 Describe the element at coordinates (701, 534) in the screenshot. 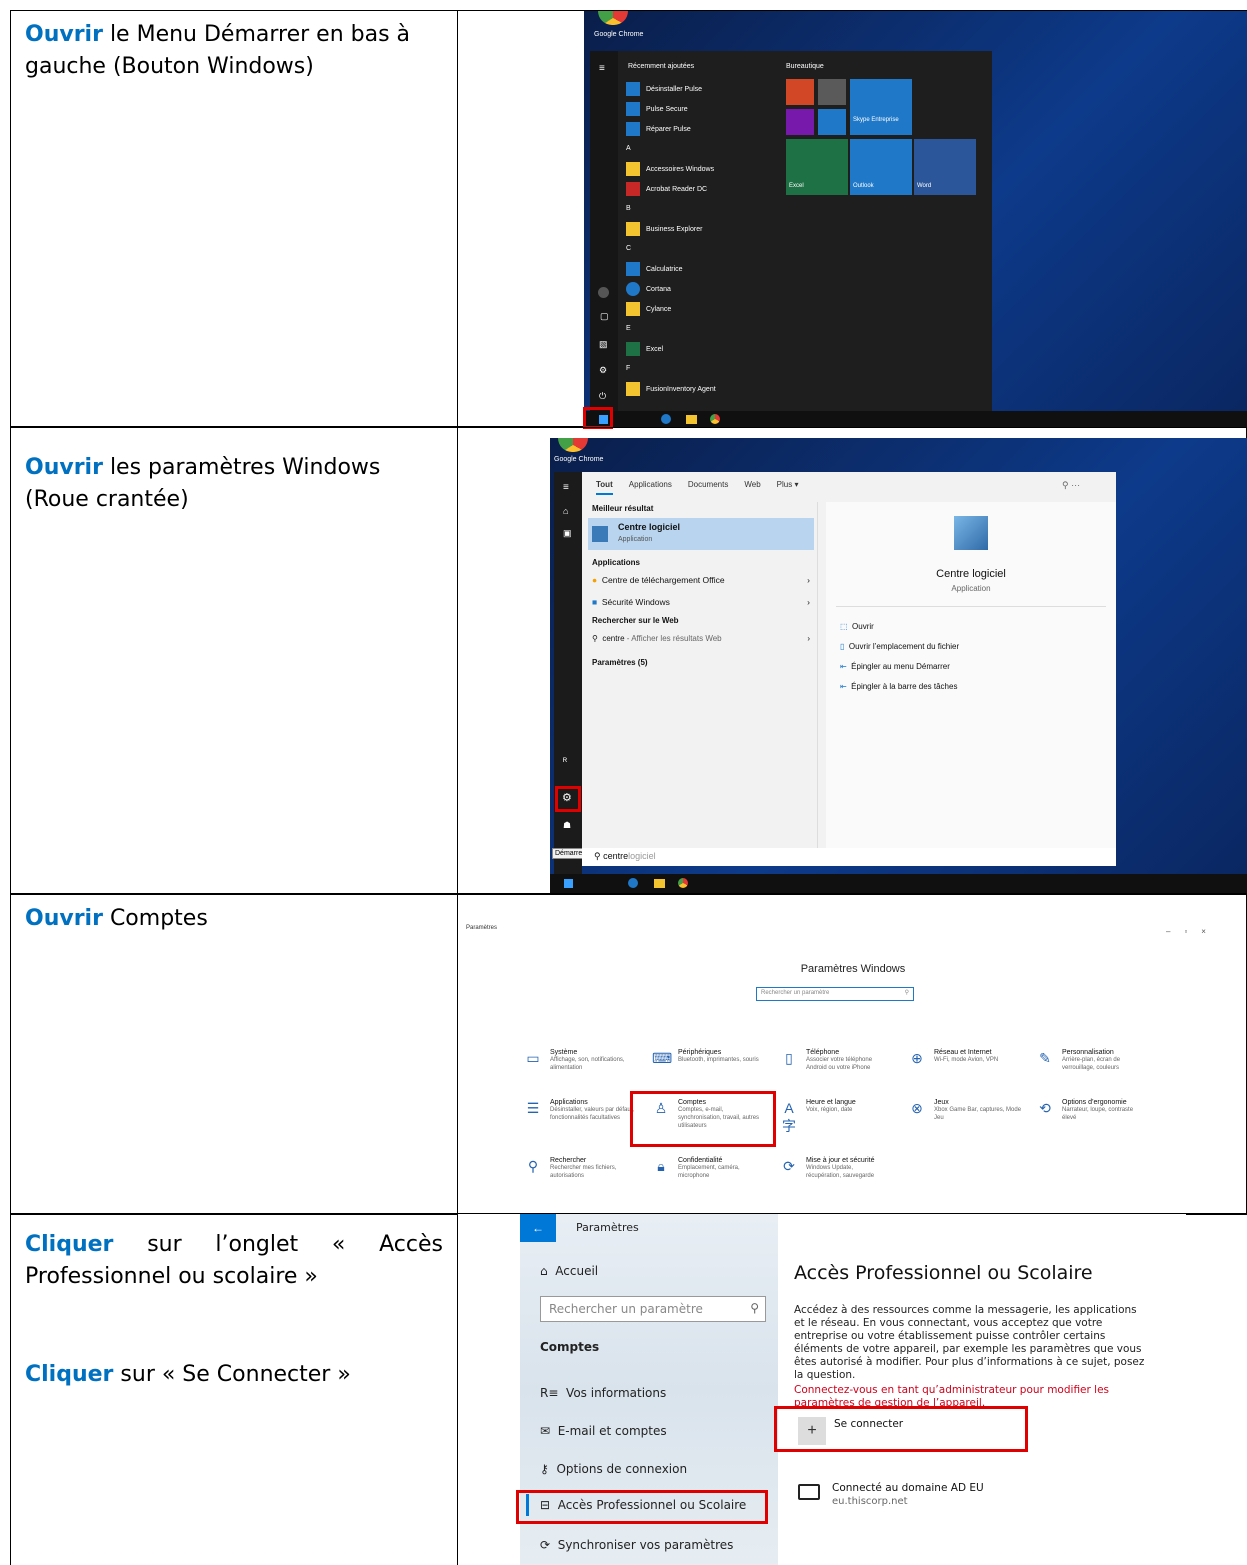

I see `best-result: Centre logiciel Application` at that location.